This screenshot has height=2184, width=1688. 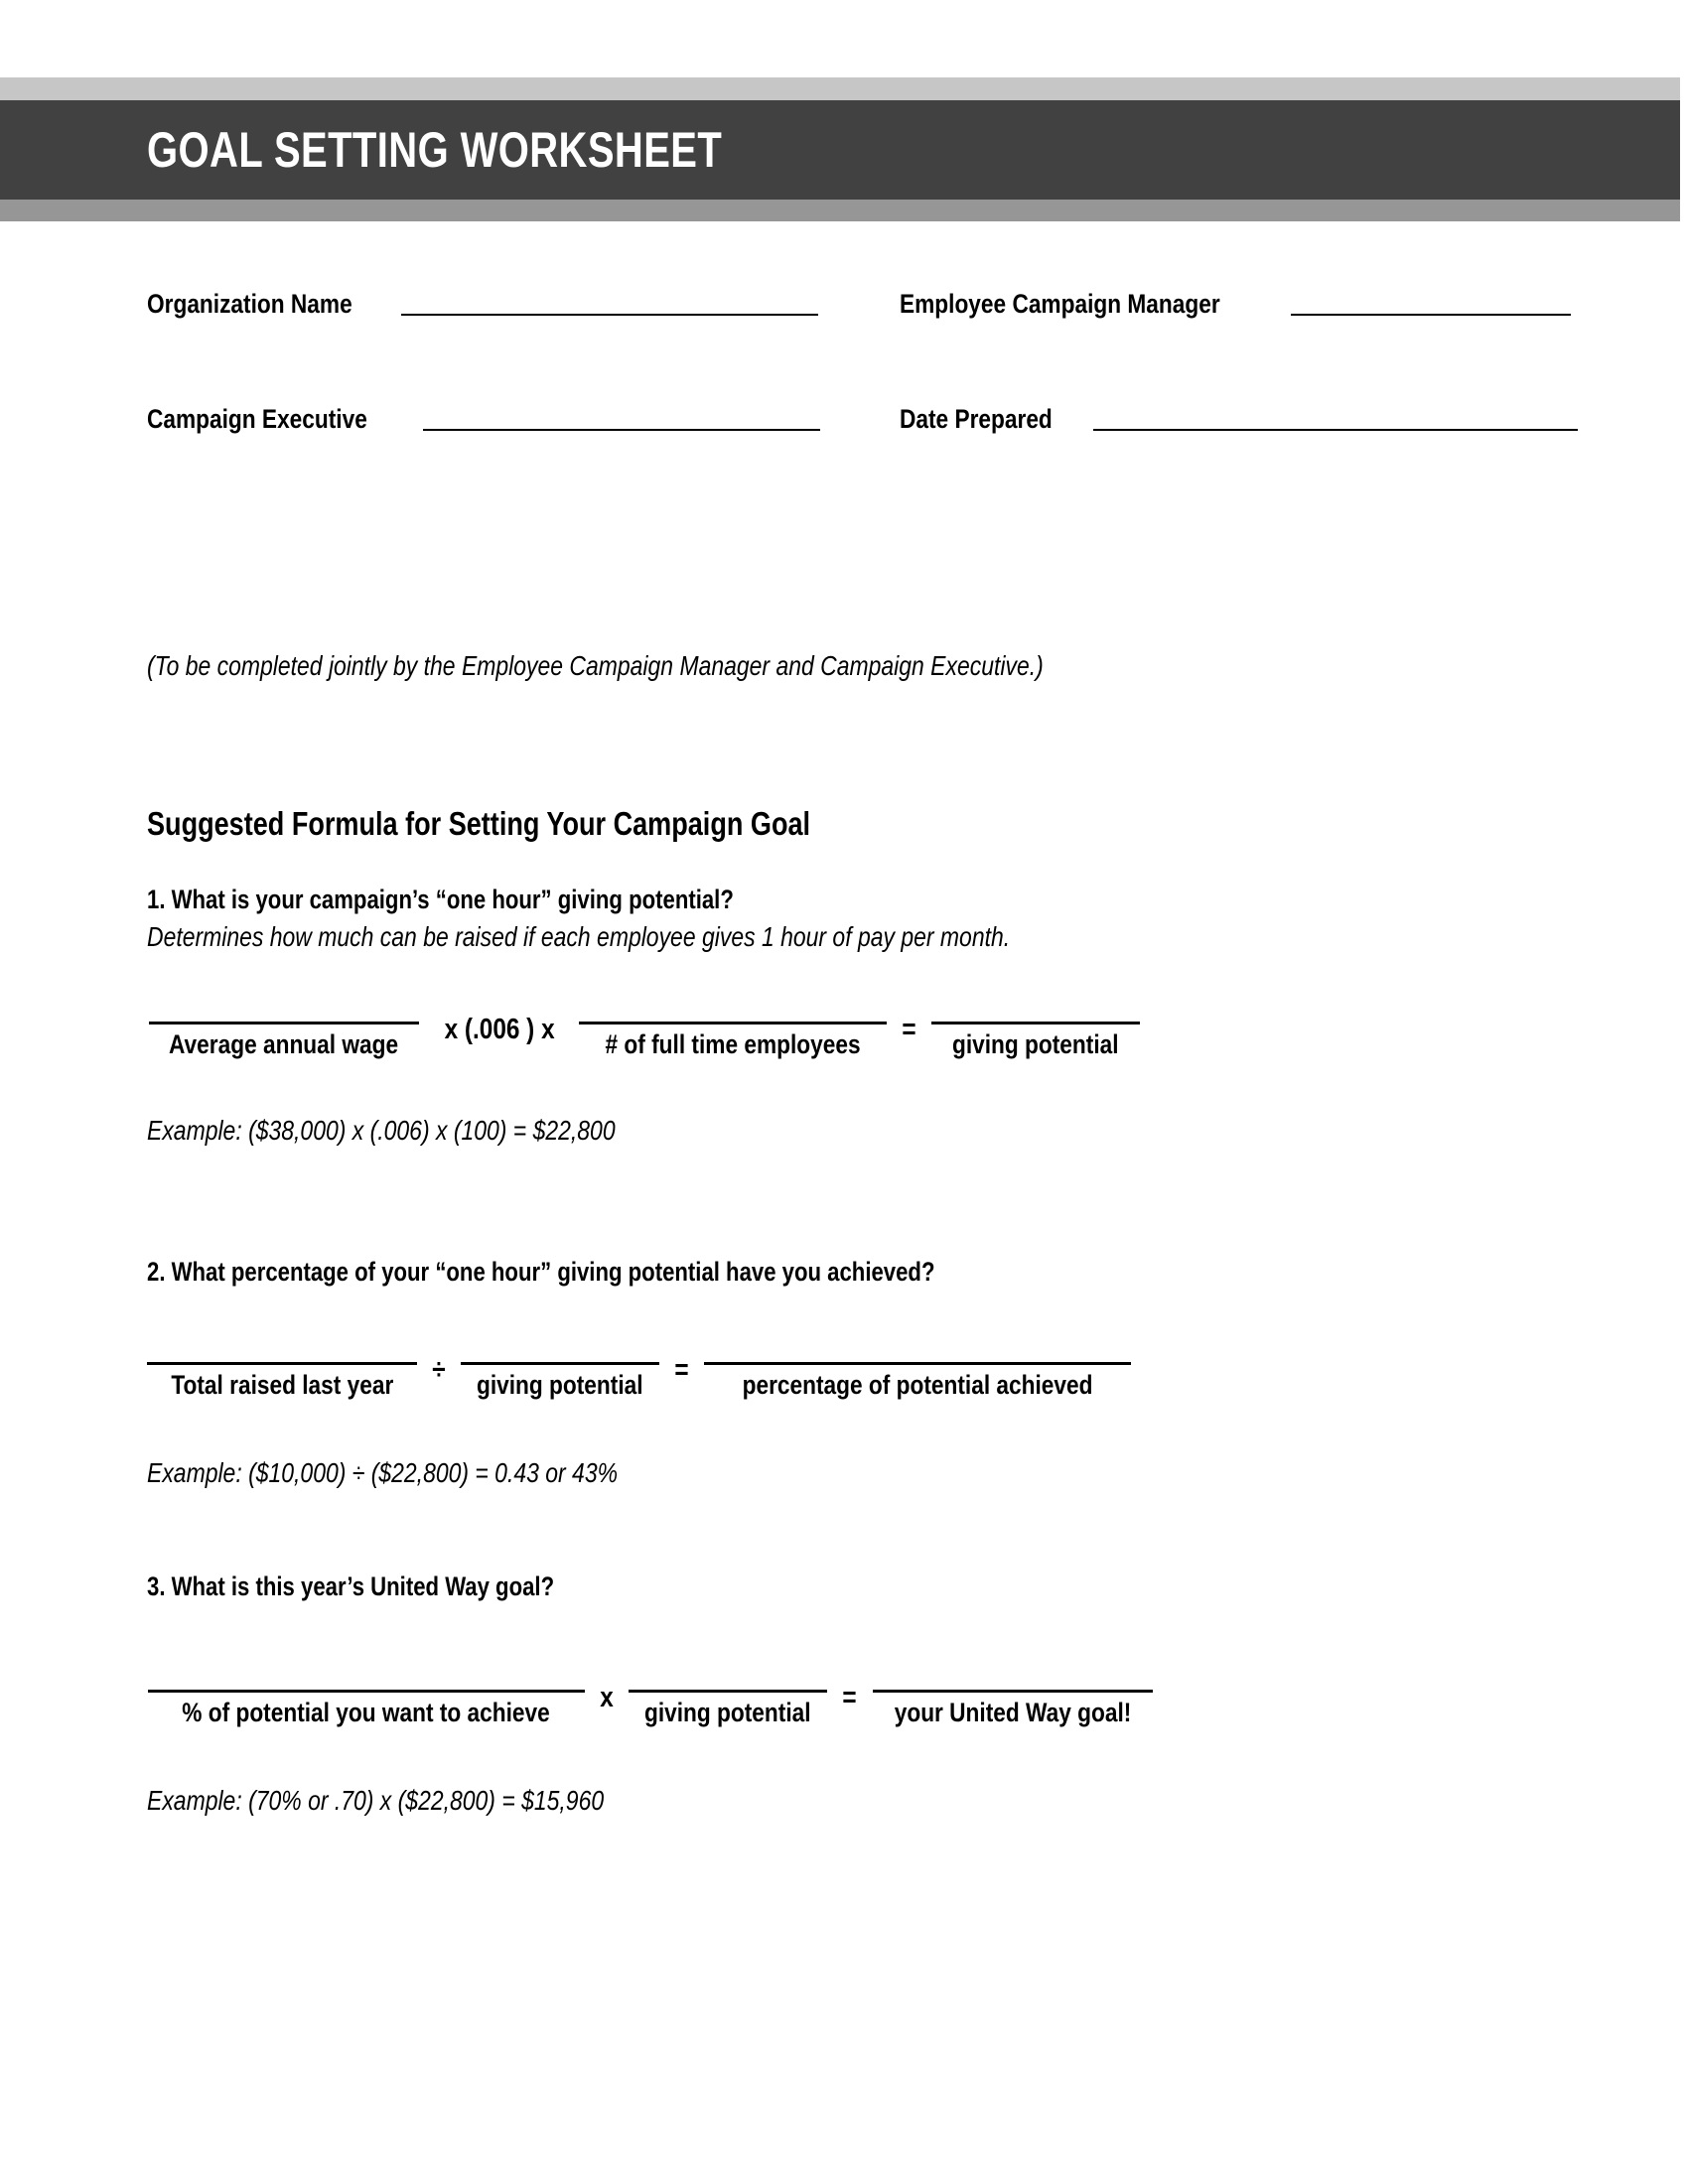 I want to click on formula-1-input-c, so click(x=1036, y=1023).